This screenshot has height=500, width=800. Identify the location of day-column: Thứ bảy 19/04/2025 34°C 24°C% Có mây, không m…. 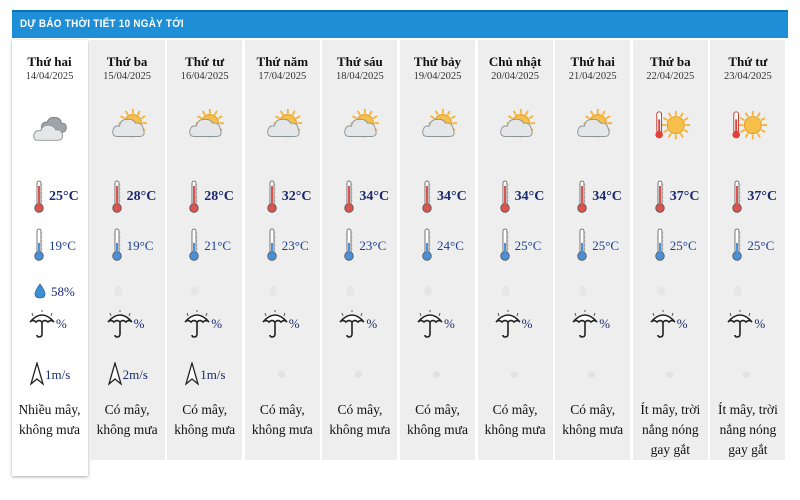
(438, 250).